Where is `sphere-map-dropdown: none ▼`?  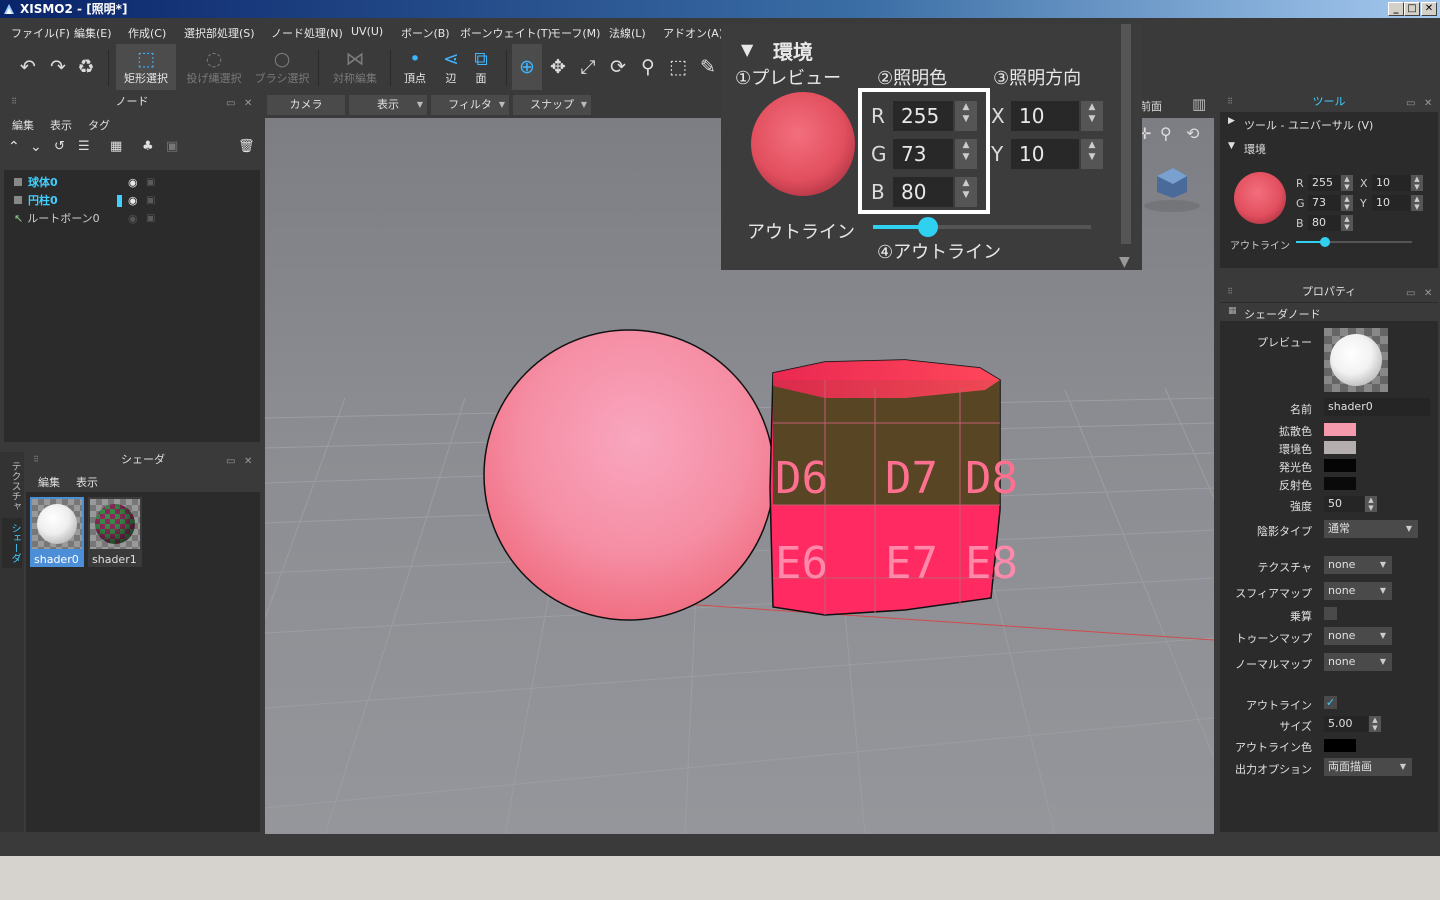 sphere-map-dropdown: none ▼ is located at coordinates (1358, 591).